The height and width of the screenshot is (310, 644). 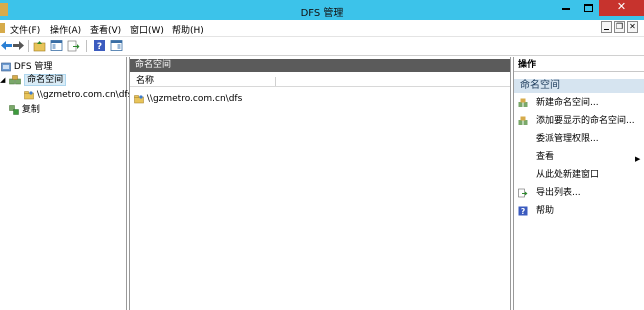 I want to click on mdi-restore-button: ❐, so click(x=619, y=27).